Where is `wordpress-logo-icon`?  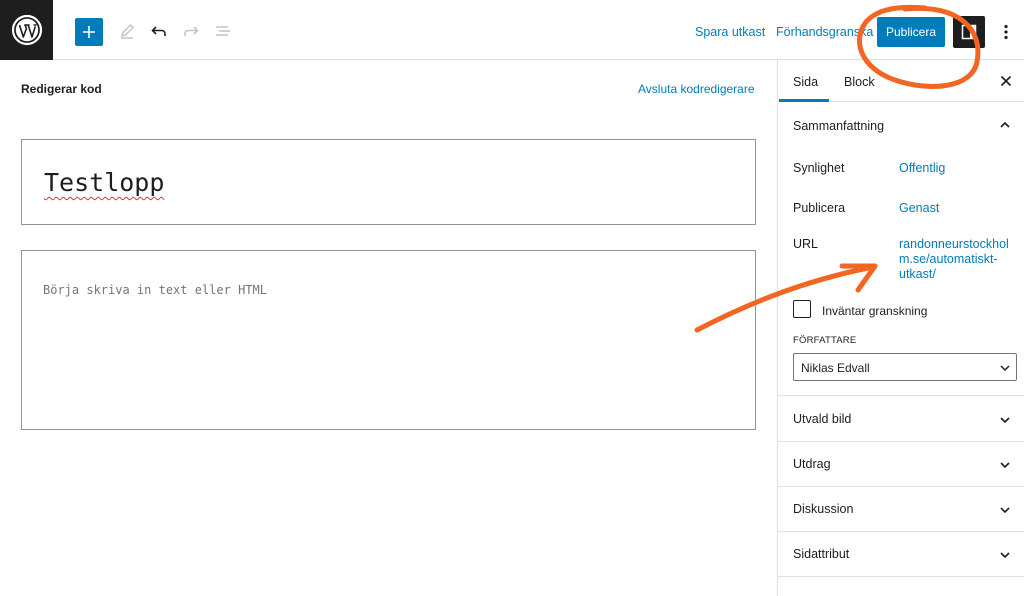
wordpress-logo-icon is located at coordinates (26, 30).